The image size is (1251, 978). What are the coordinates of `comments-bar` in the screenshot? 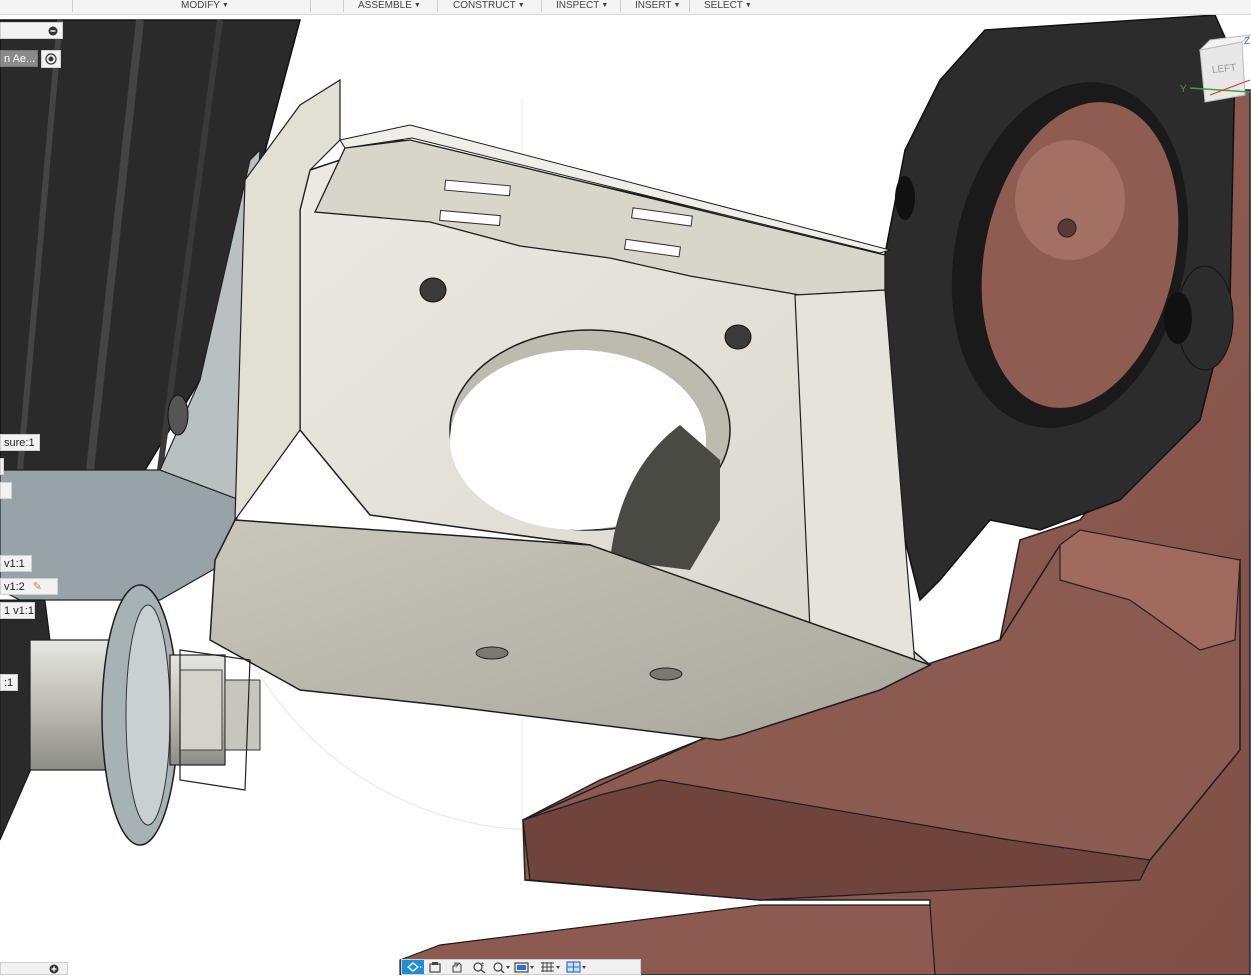 It's located at (34, 968).